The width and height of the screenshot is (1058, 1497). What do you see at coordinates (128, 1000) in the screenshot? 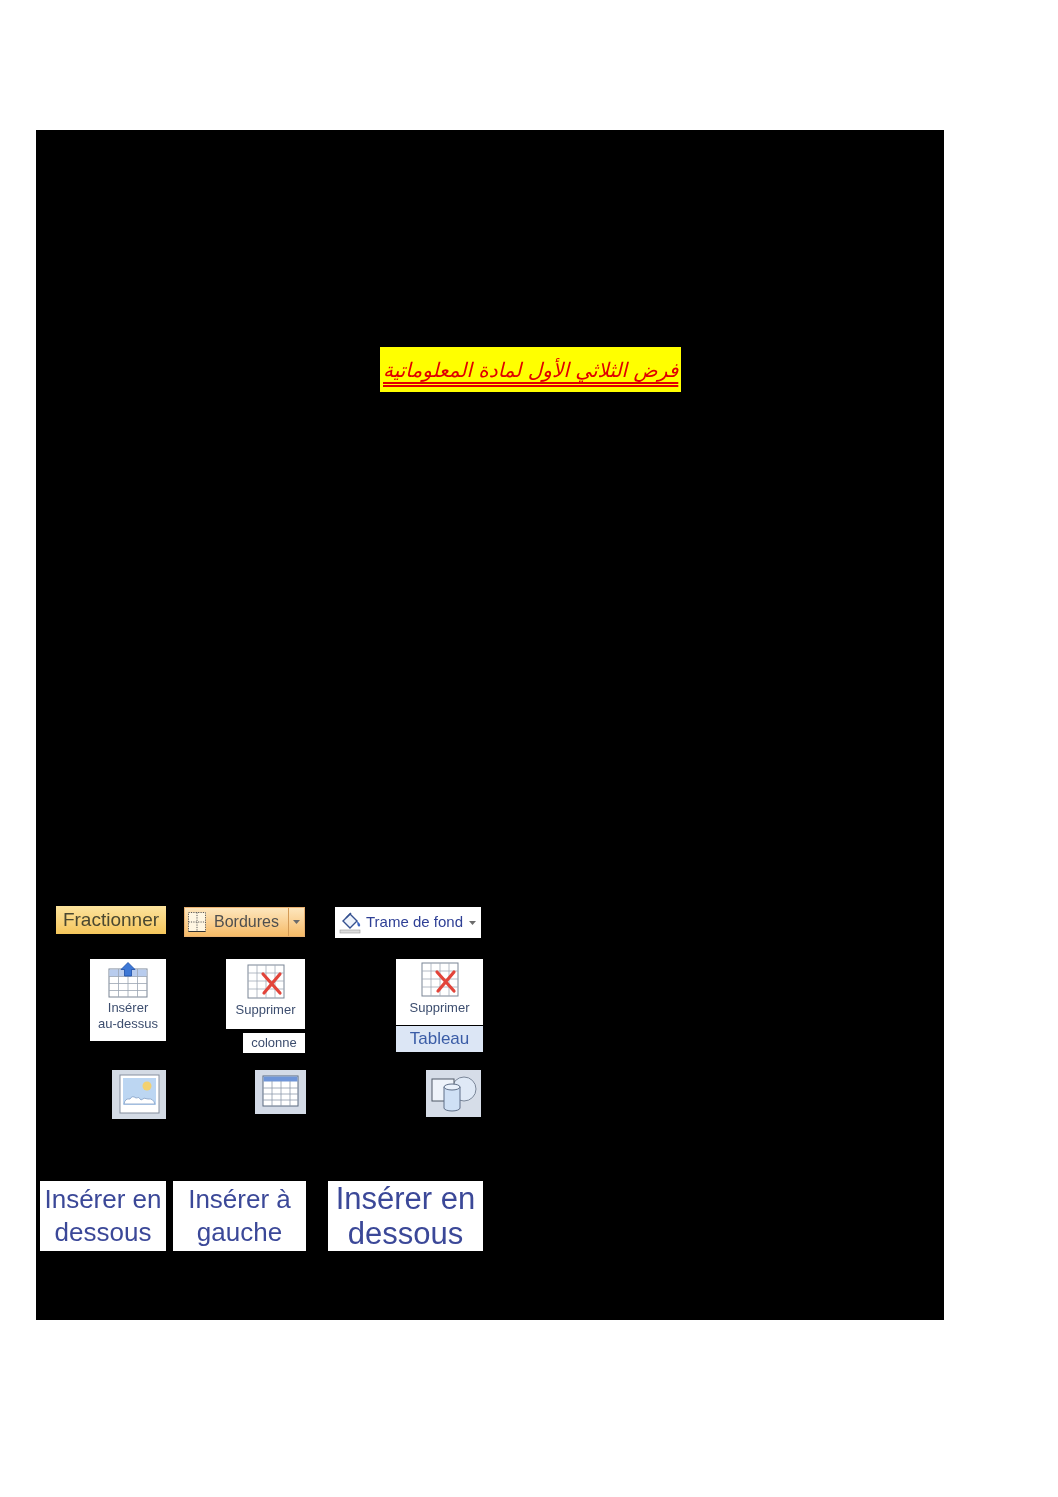
I see `insert-above-button: Insérer au-dessus` at bounding box center [128, 1000].